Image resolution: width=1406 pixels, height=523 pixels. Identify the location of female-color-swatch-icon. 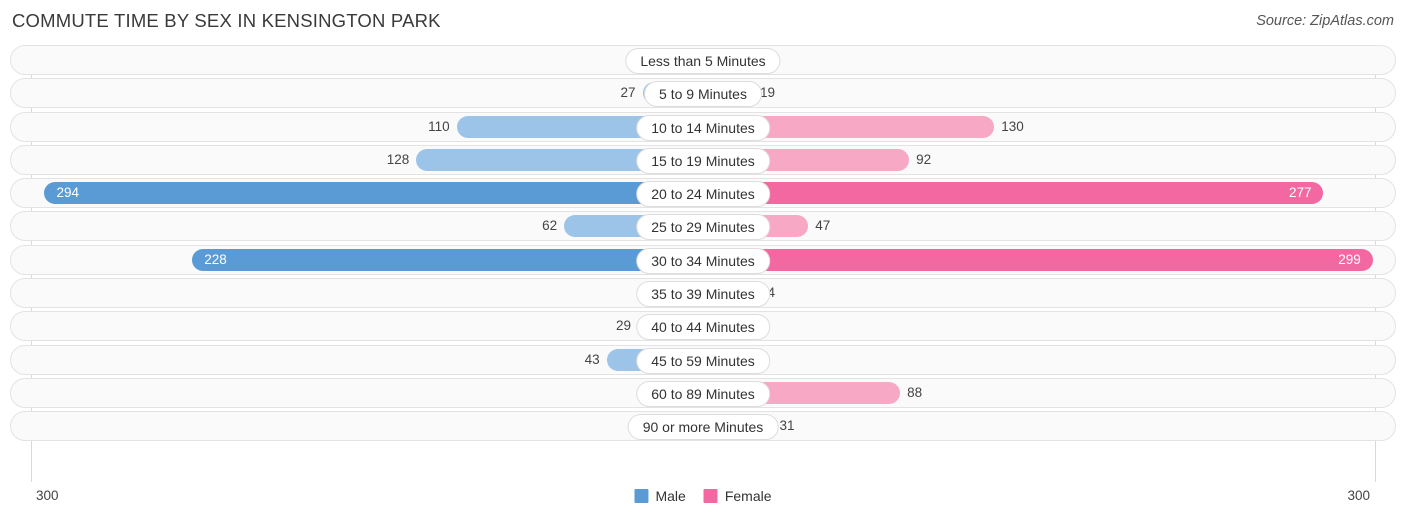
(710, 496).